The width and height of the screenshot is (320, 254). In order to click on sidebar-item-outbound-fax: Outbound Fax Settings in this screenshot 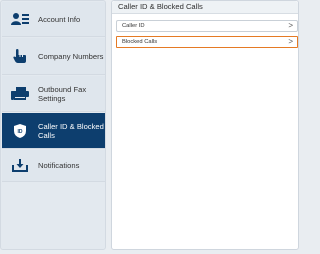, I will do `click(53, 94)`.